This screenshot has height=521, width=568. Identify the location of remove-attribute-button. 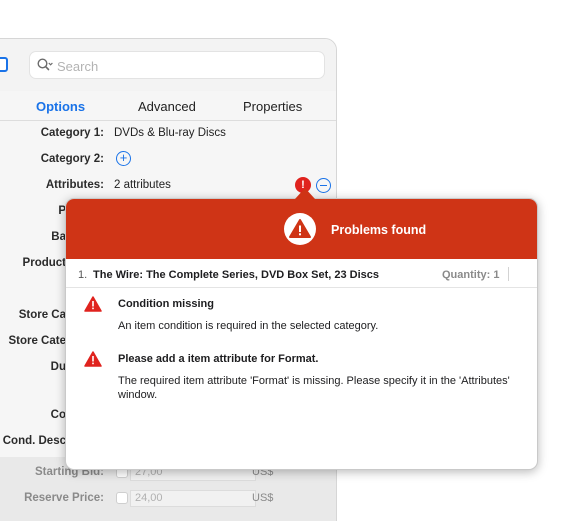
(323, 185).